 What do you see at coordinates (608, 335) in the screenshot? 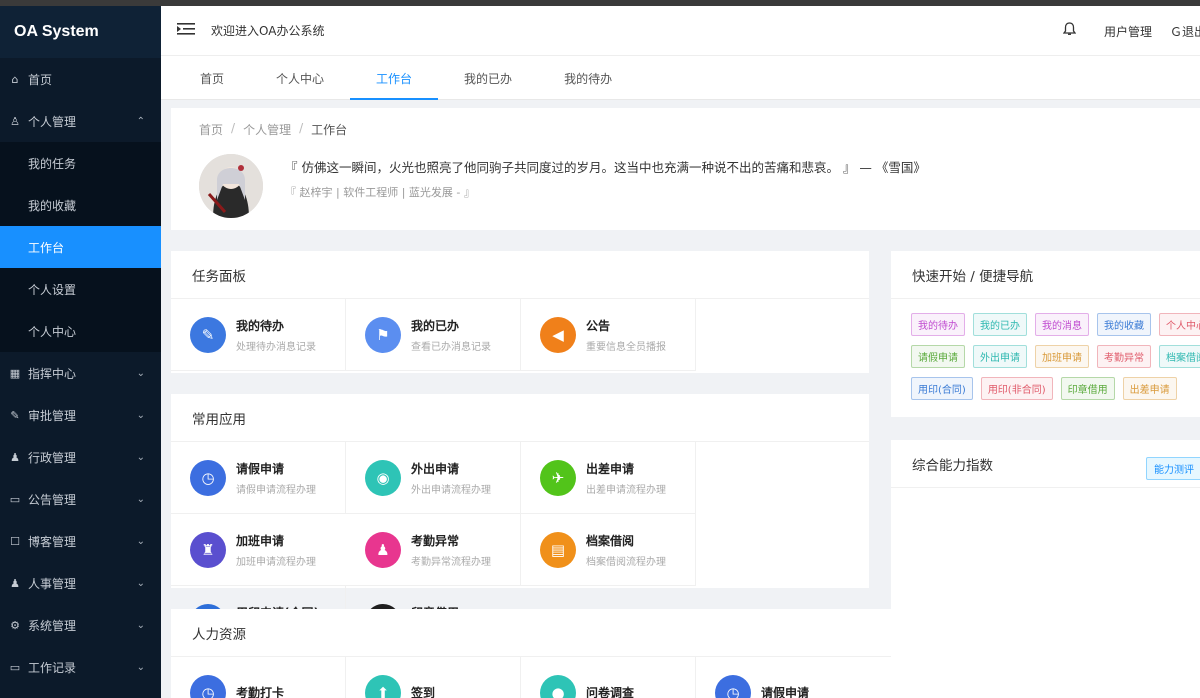
I see `app-tile: ◀ 公告 重要信息全员播报` at bounding box center [608, 335].